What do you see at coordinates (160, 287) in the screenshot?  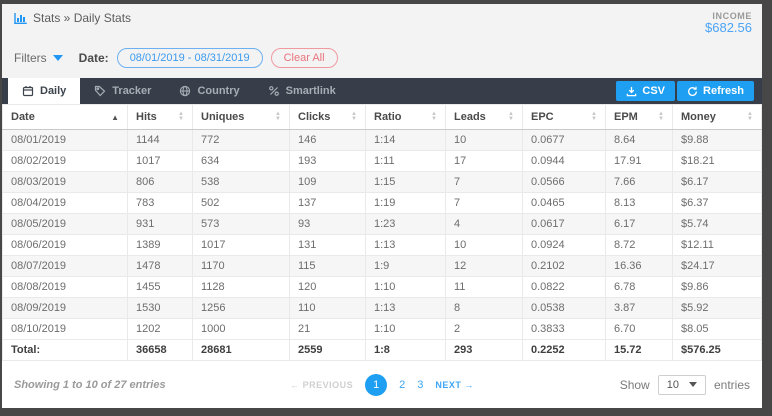 I see `cell: 1455` at bounding box center [160, 287].